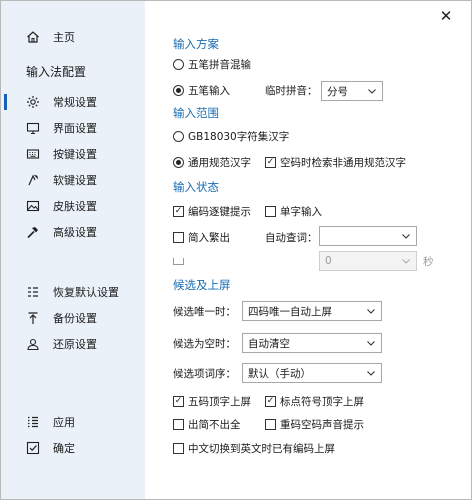 The width and height of the screenshot is (472, 500). I want to click on picture-icon, so click(33, 206).